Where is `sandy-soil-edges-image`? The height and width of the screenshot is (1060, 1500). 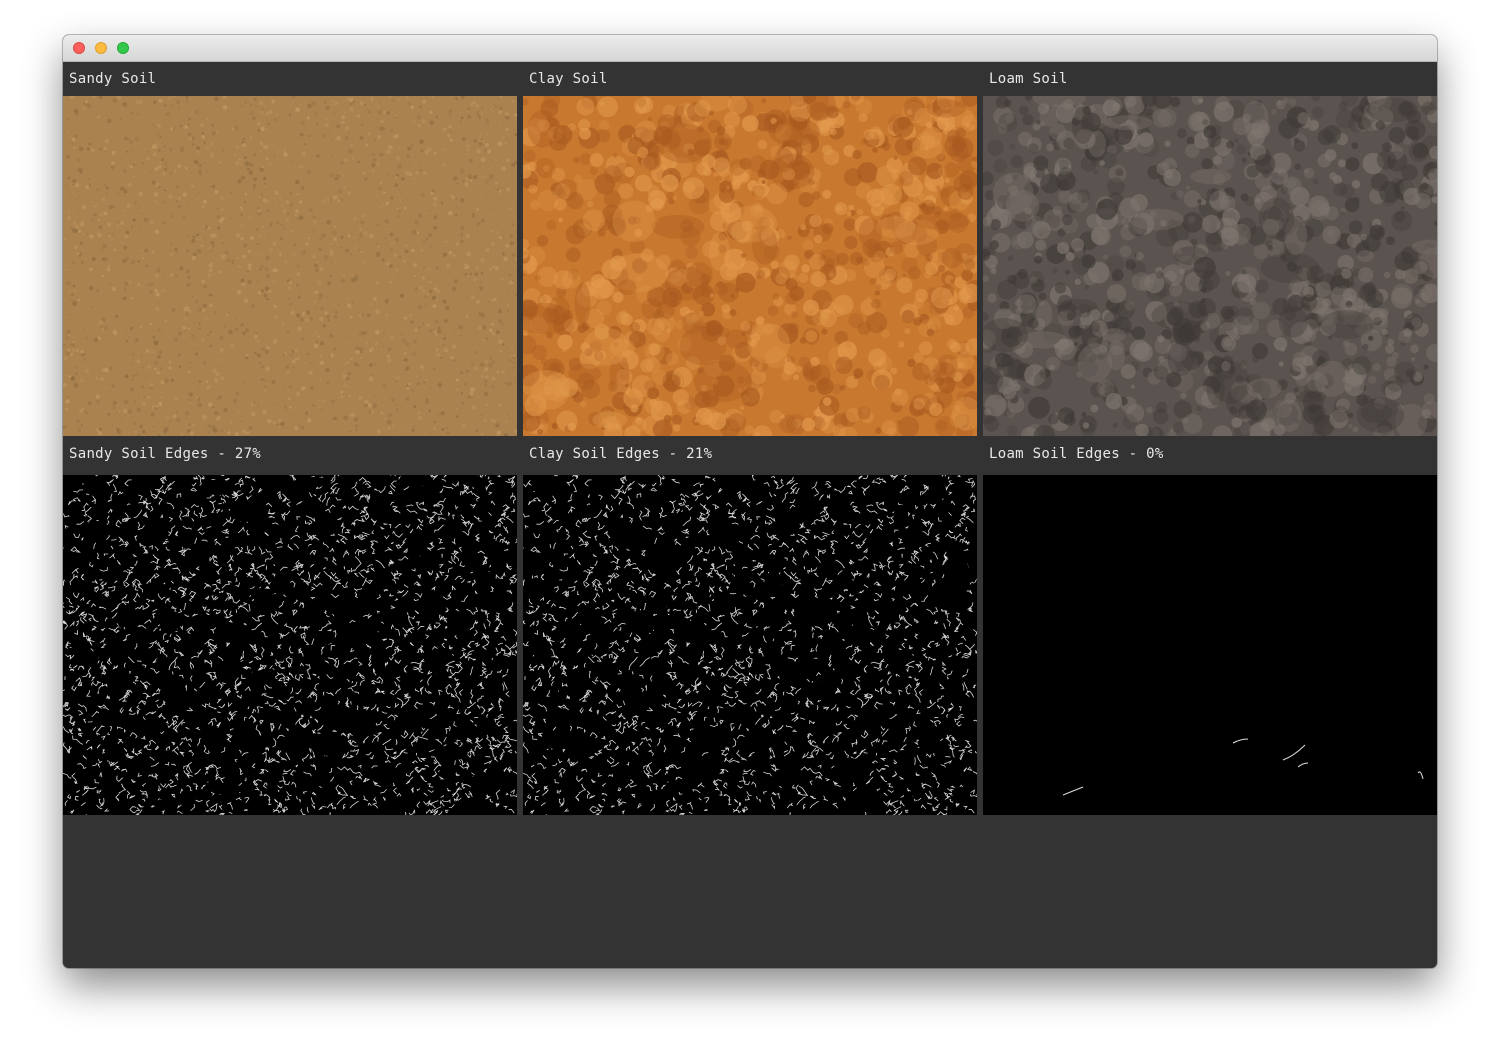 sandy-soil-edges-image is located at coordinates (290, 645).